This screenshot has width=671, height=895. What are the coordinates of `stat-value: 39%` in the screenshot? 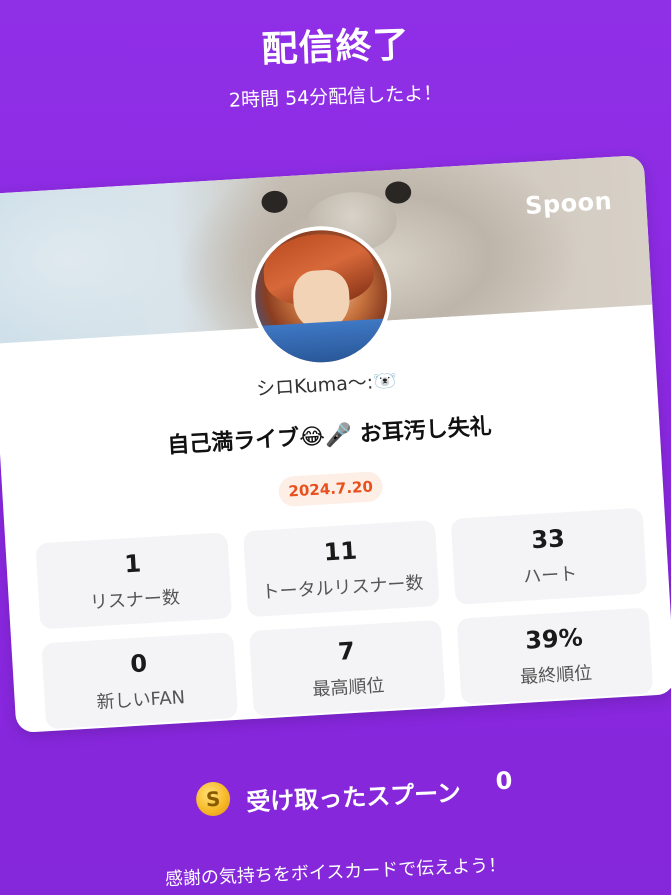 It's located at (554, 639).